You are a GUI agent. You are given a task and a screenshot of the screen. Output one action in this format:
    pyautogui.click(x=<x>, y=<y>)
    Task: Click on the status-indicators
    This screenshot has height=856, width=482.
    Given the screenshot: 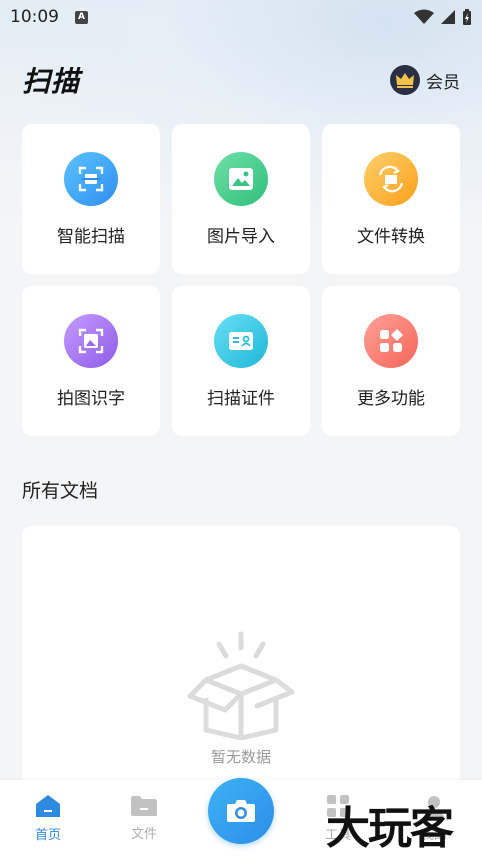 What is the action you would take?
    pyautogui.click(x=443, y=17)
    